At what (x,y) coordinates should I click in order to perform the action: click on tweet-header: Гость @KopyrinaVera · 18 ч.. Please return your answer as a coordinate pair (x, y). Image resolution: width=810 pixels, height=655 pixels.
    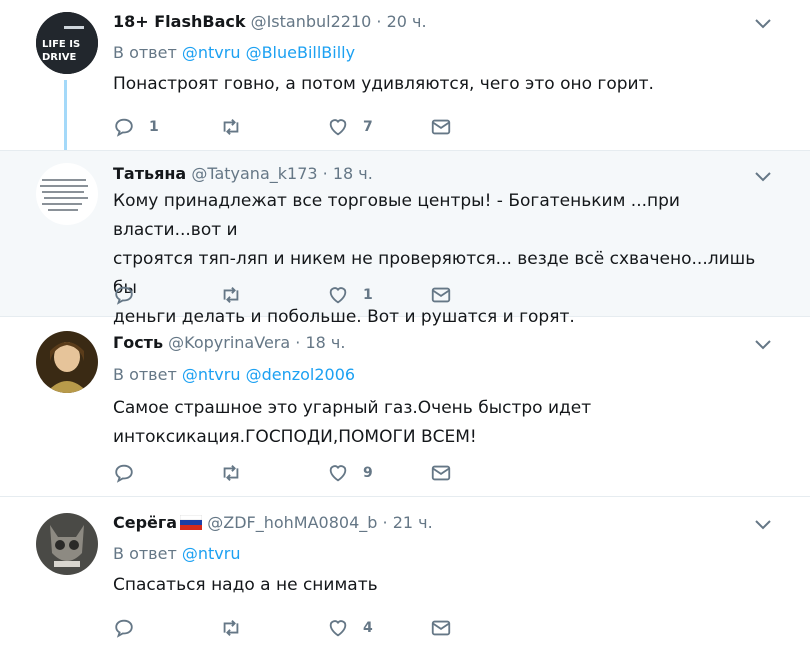
    Looking at the image, I should click on (229, 342).